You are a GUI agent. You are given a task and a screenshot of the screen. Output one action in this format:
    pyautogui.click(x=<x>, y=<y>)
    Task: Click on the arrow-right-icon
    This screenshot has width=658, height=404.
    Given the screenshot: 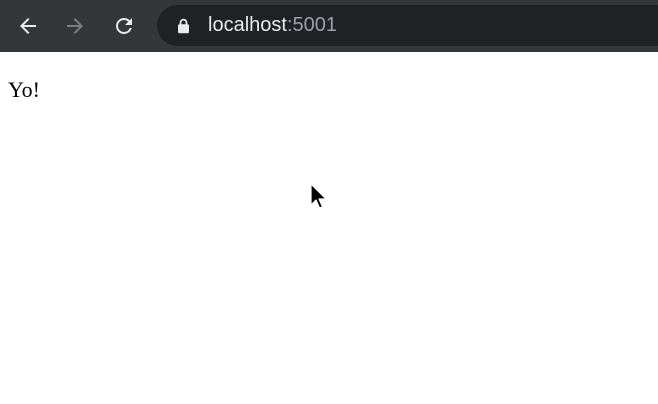 What is the action you would take?
    pyautogui.click(x=75, y=26)
    